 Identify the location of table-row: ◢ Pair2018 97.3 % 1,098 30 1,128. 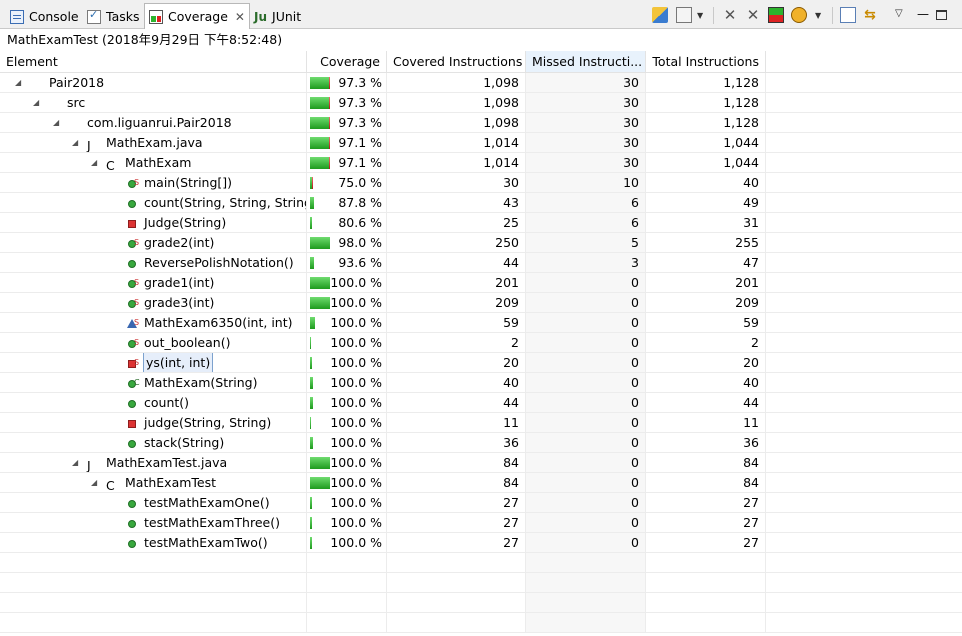
(481, 83).